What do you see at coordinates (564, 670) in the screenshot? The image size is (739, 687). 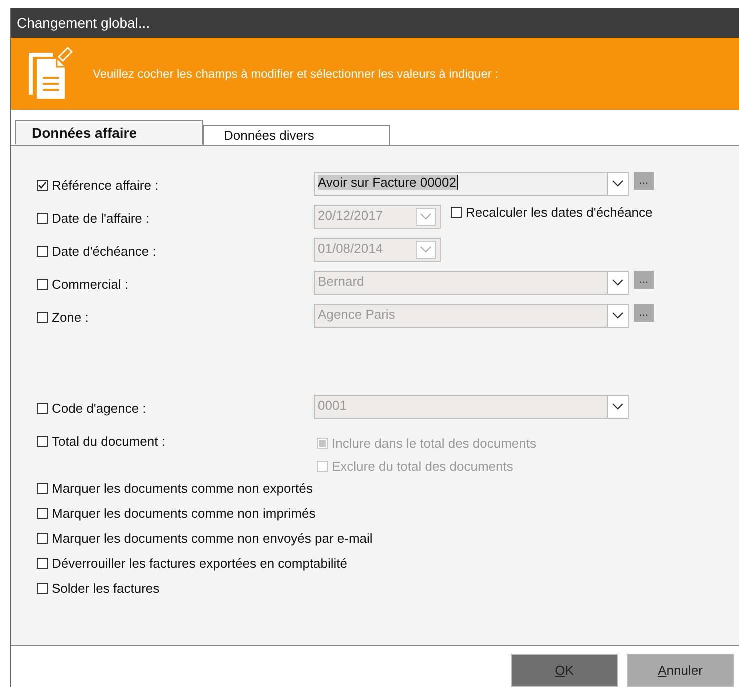 I see `dialog-button: OK` at bounding box center [564, 670].